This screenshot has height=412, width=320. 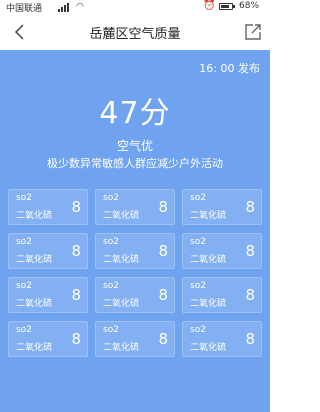 What do you see at coordinates (80, 7) in the screenshot?
I see `wifi-icon: ◠` at bounding box center [80, 7].